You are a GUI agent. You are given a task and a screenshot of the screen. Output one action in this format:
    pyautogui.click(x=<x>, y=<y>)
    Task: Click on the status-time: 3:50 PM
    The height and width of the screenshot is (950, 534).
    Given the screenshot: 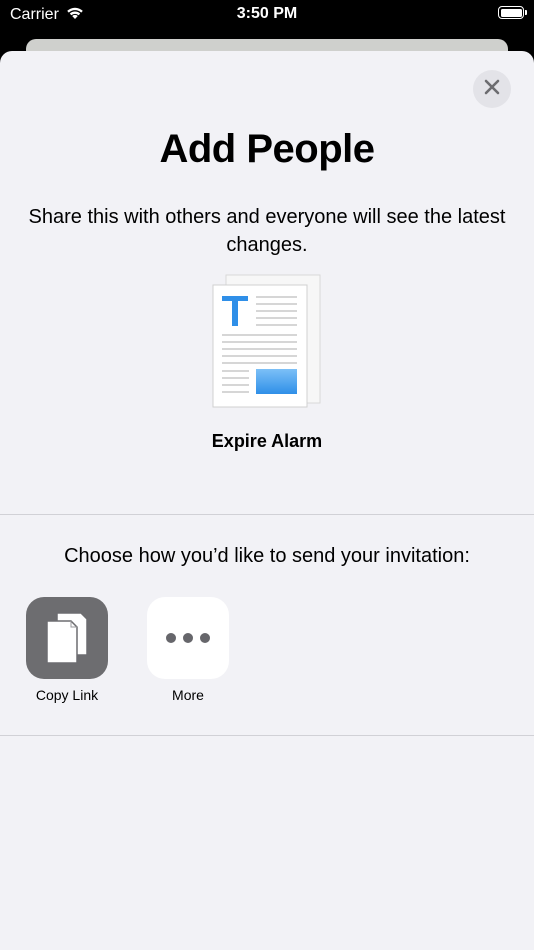 What is the action you would take?
    pyautogui.click(x=267, y=13)
    